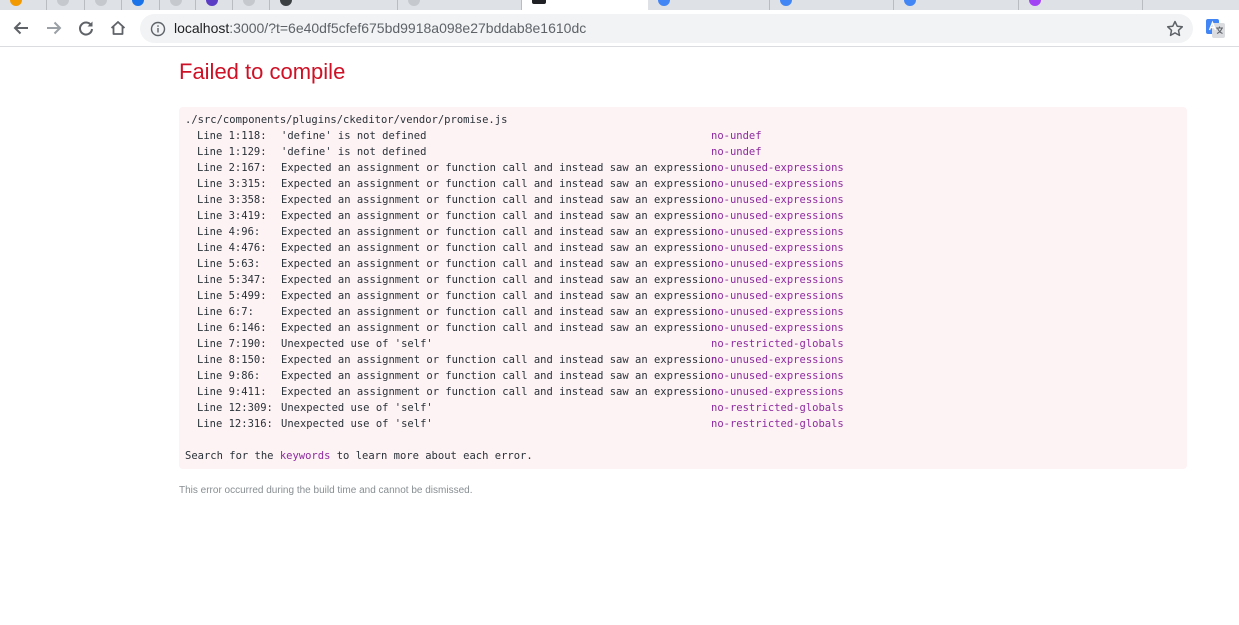 The image size is (1239, 625). I want to click on error-location: Line 1:129:, so click(232, 152).